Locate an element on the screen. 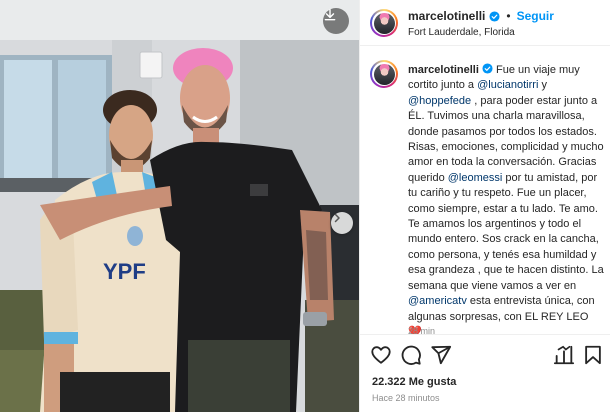  mention-lucianotirri: @lucianotirri is located at coordinates (507, 85).